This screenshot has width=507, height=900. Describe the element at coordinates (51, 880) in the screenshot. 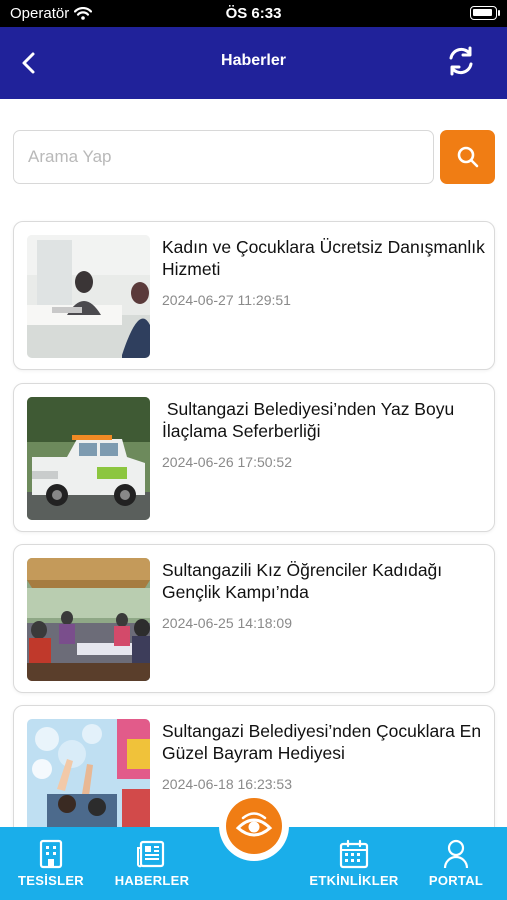

I see `nav-label: TESİSLER` at that location.